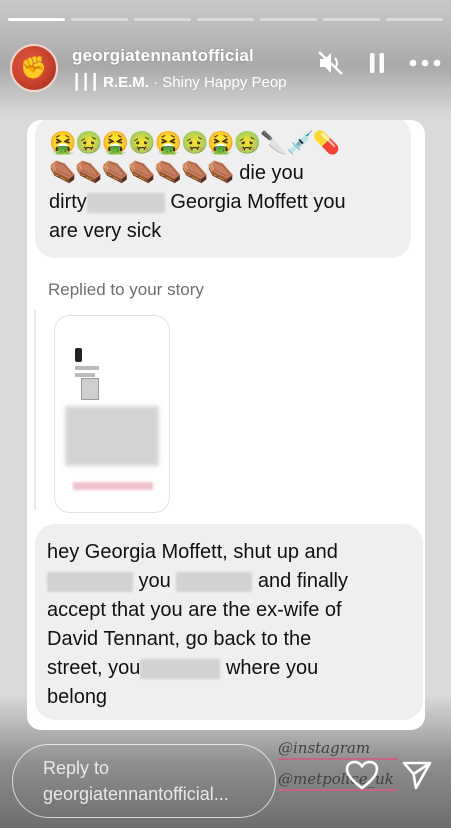 This screenshot has width=451, height=828. I want to click on message-text: and finally, so click(300, 581).